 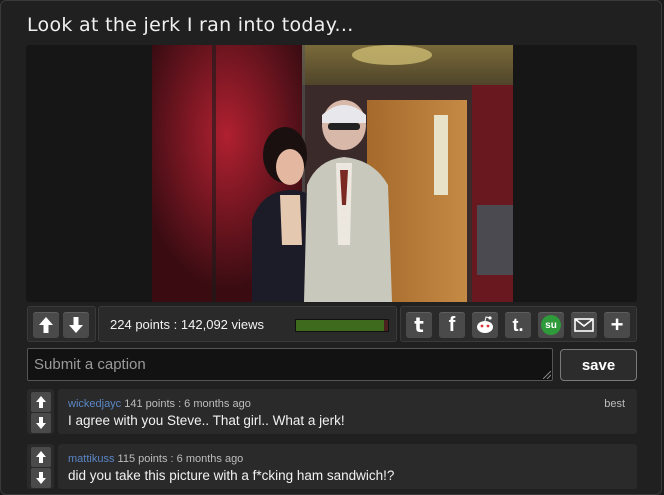 I want to click on comment-meta: mattikuss 115 points : 6 months ago, so click(x=155, y=459).